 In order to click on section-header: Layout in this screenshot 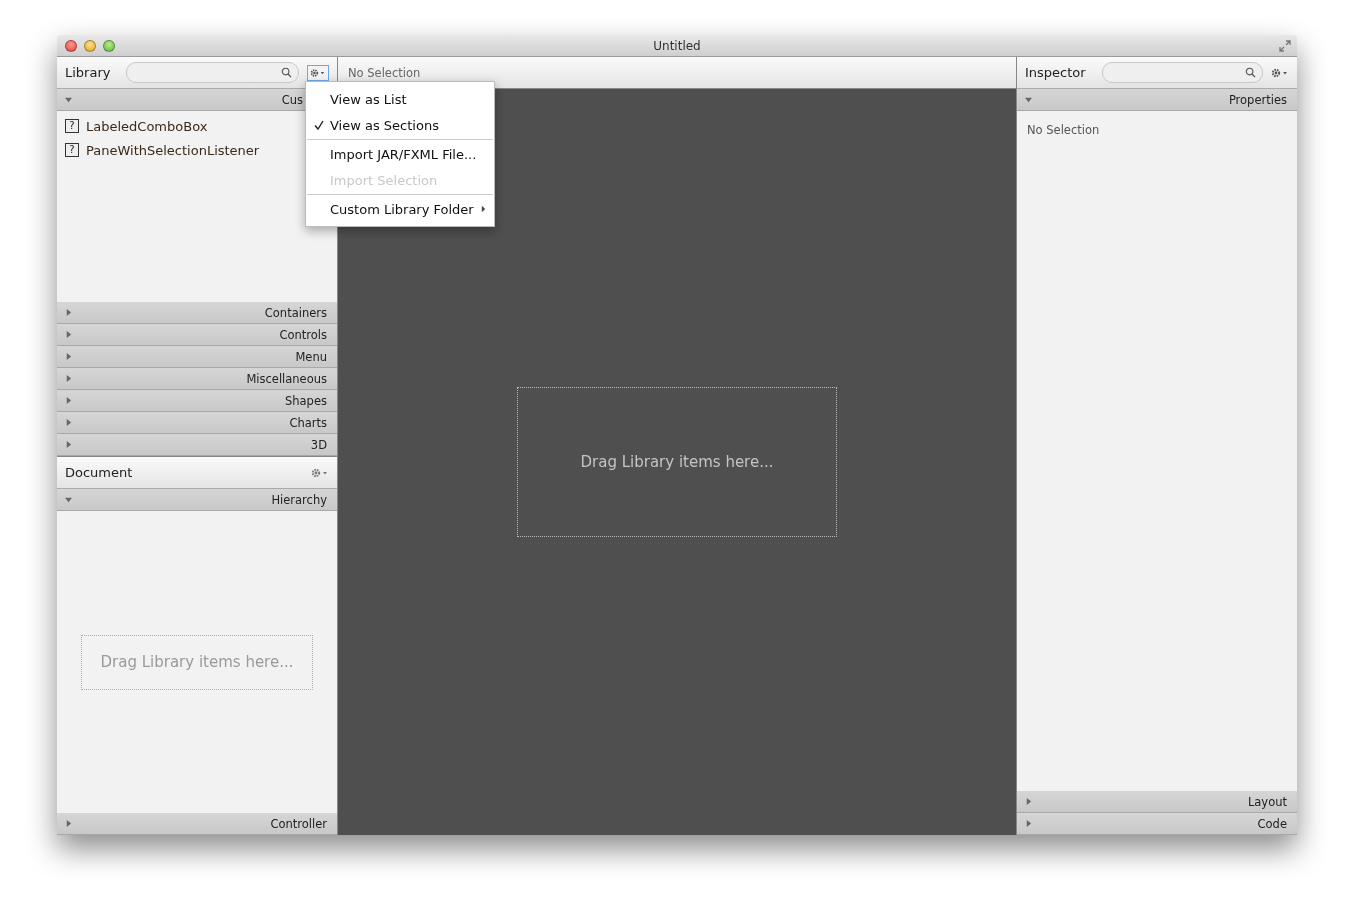, I will do `click(1157, 802)`.